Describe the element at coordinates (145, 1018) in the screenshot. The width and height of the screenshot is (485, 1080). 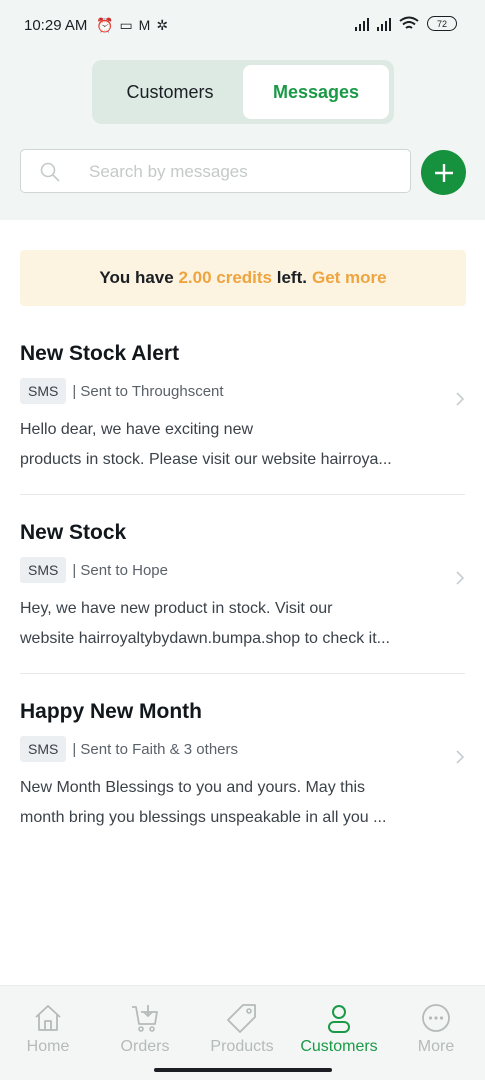
I see `cart-icon` at that location.